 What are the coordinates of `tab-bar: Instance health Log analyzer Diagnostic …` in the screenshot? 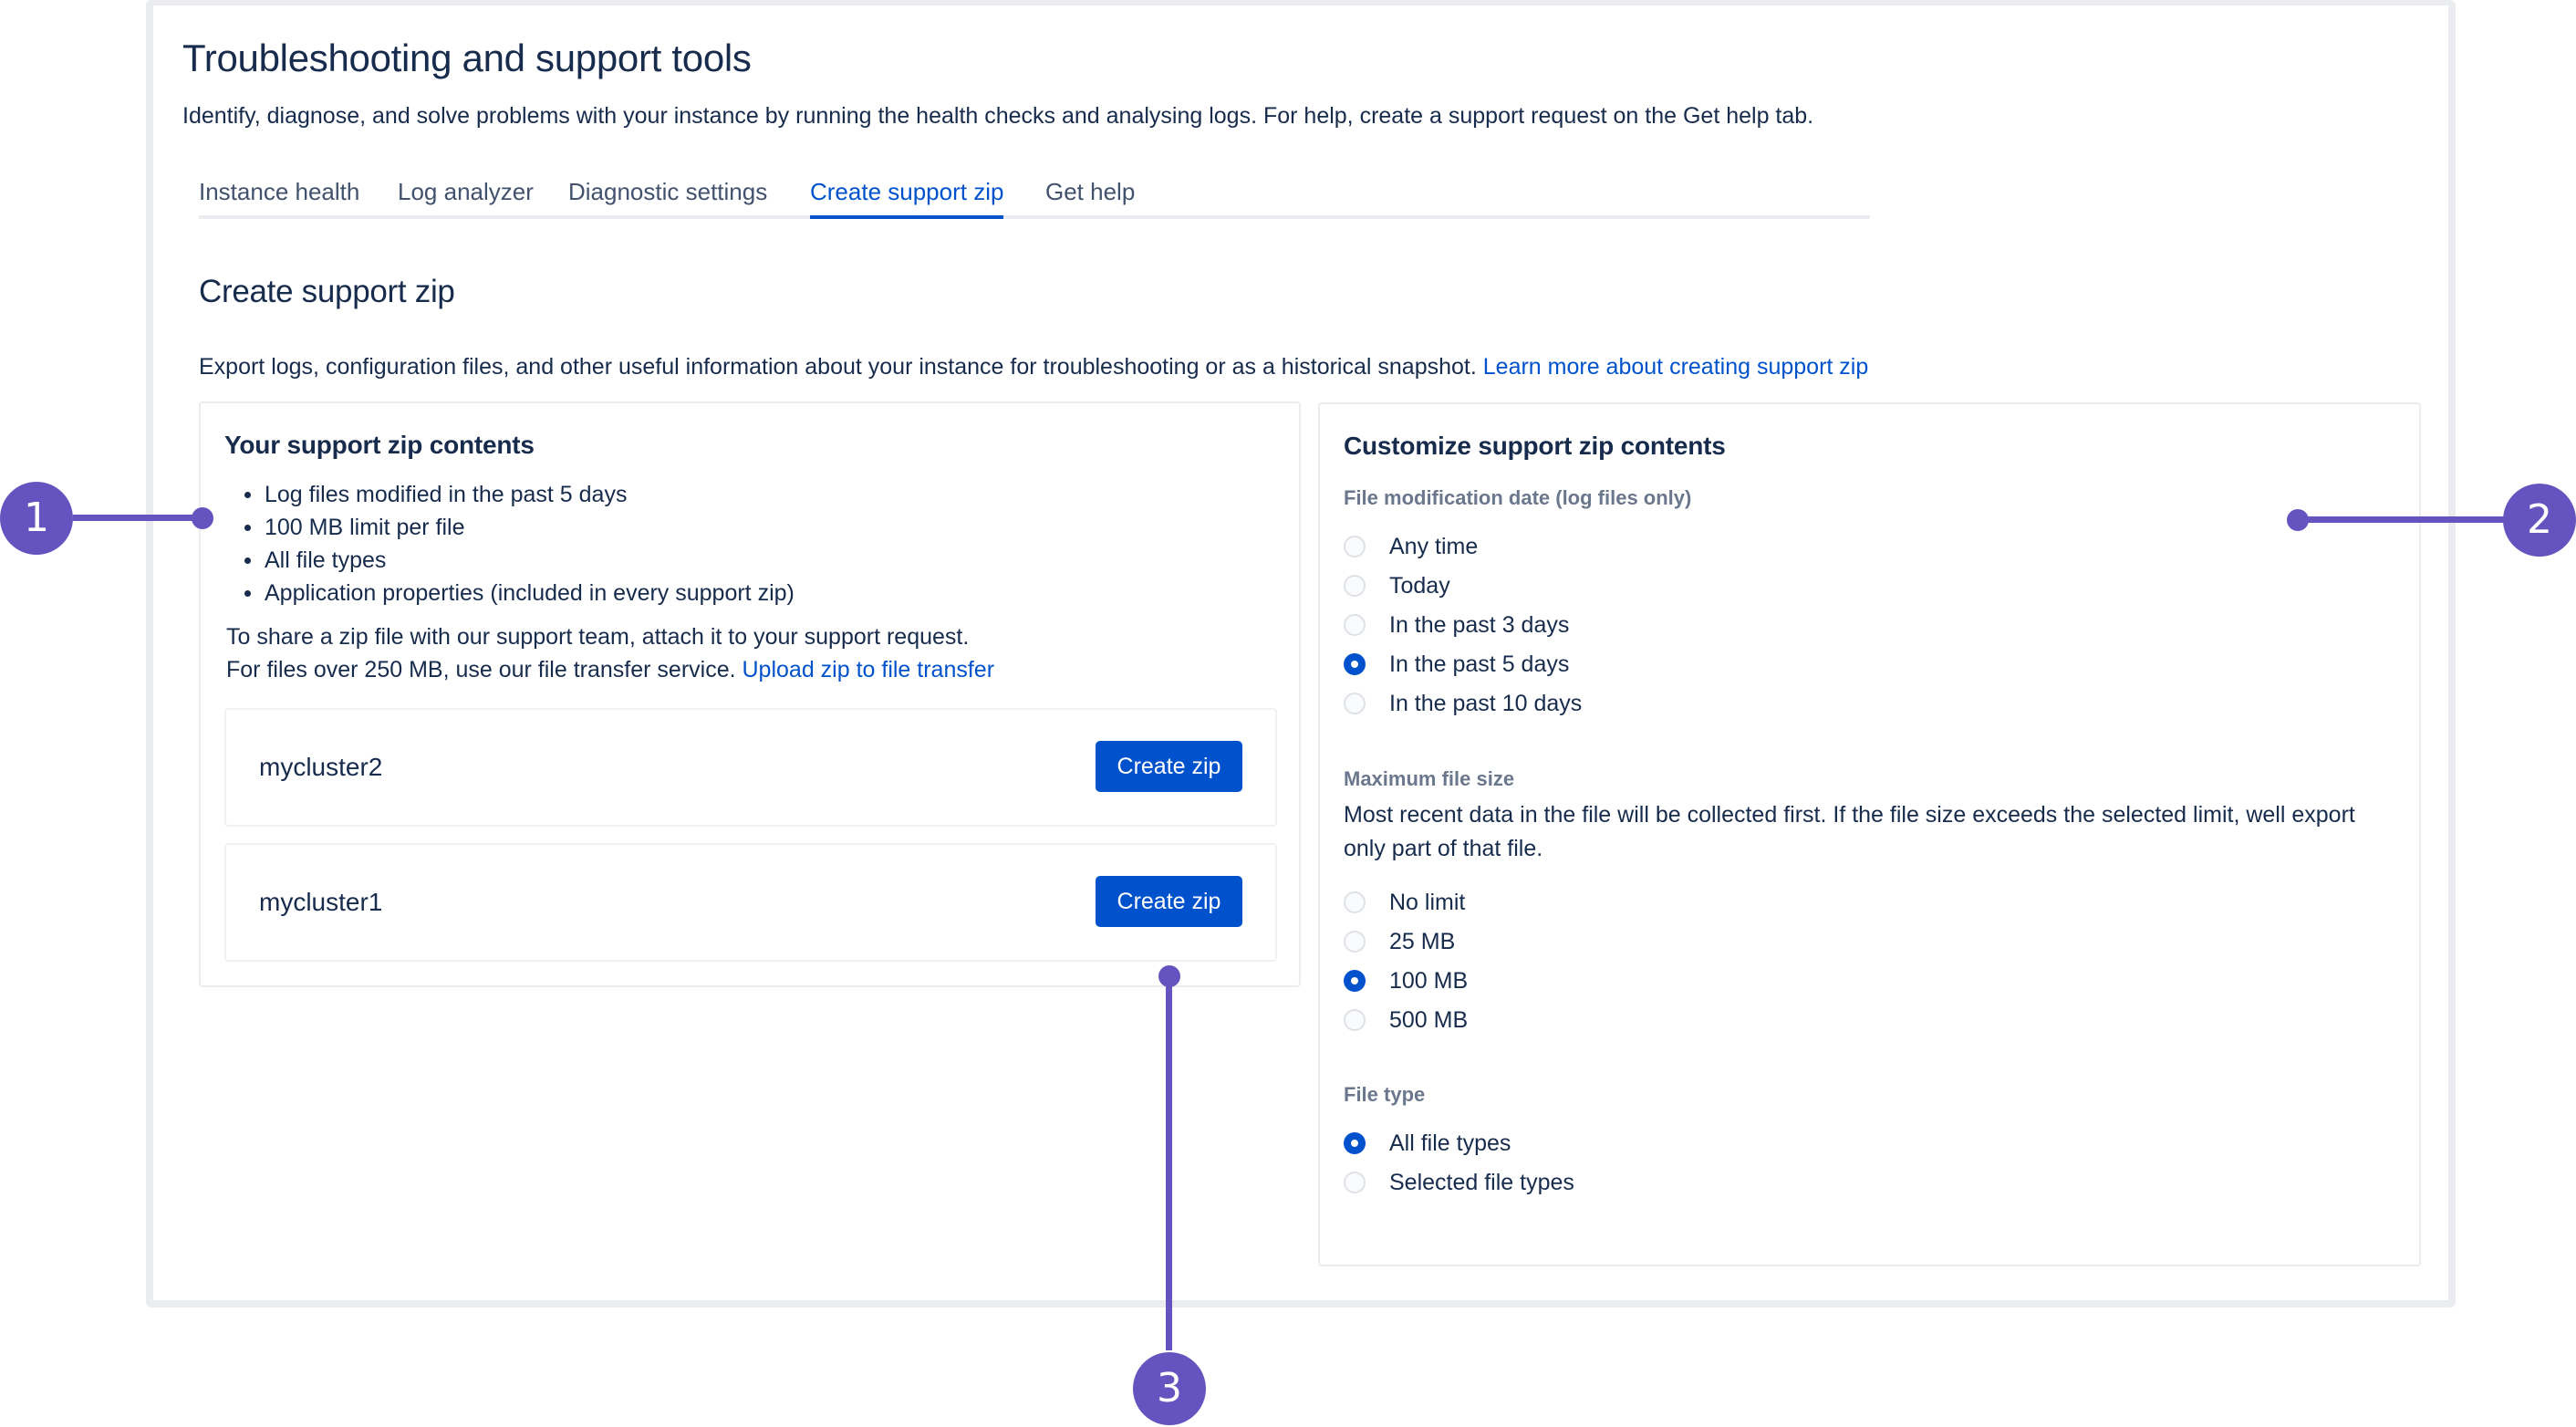 It's located at (1034, 193).